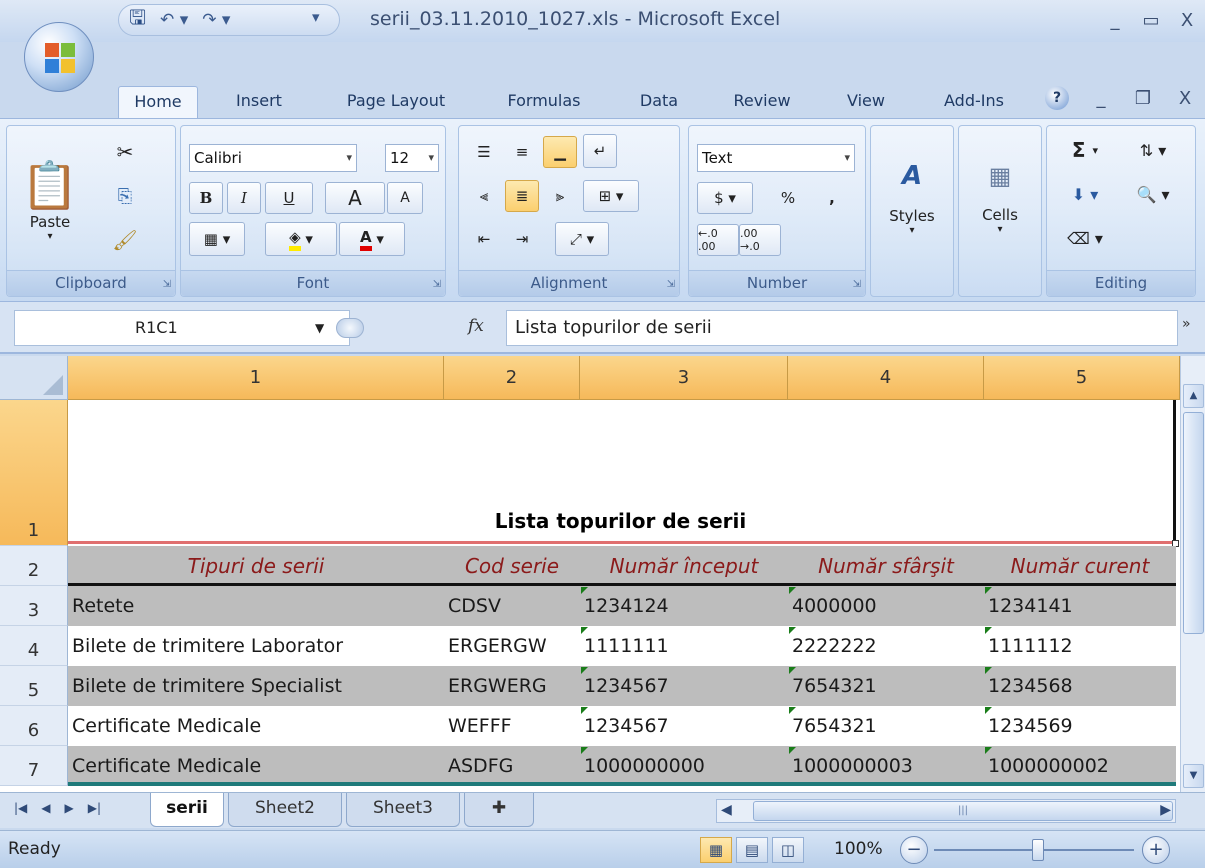 Image resolution: width=1205 pixels, height=868 pixels. Describe the element at coordinates (684, 766) in the screenshot. I see `table-cell: 1000000000` at that location.